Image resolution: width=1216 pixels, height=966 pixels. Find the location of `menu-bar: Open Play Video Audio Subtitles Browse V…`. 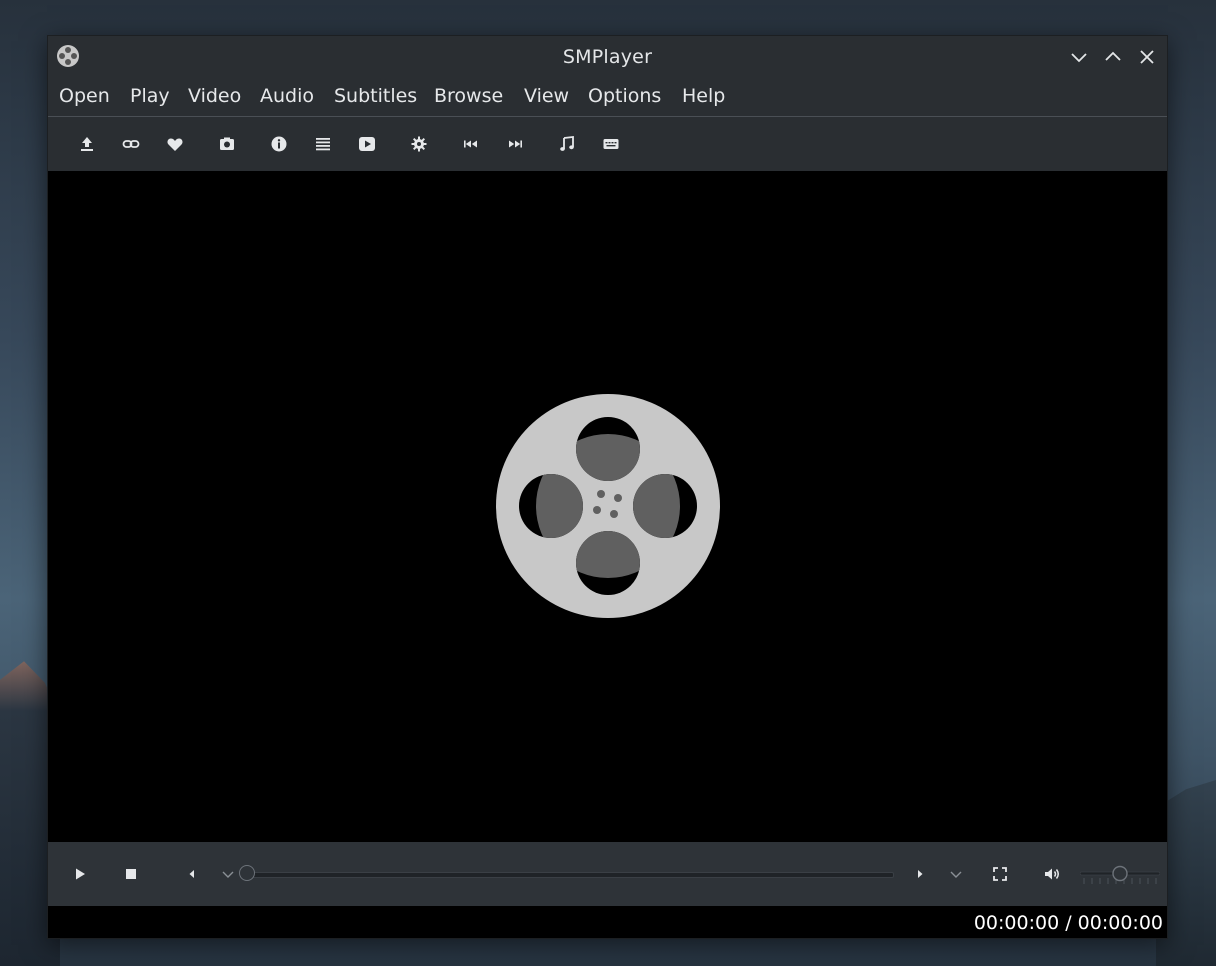

menu-bar: Open Play Video Audio Subtitles Browse V… is located at coordinates (607, 97).